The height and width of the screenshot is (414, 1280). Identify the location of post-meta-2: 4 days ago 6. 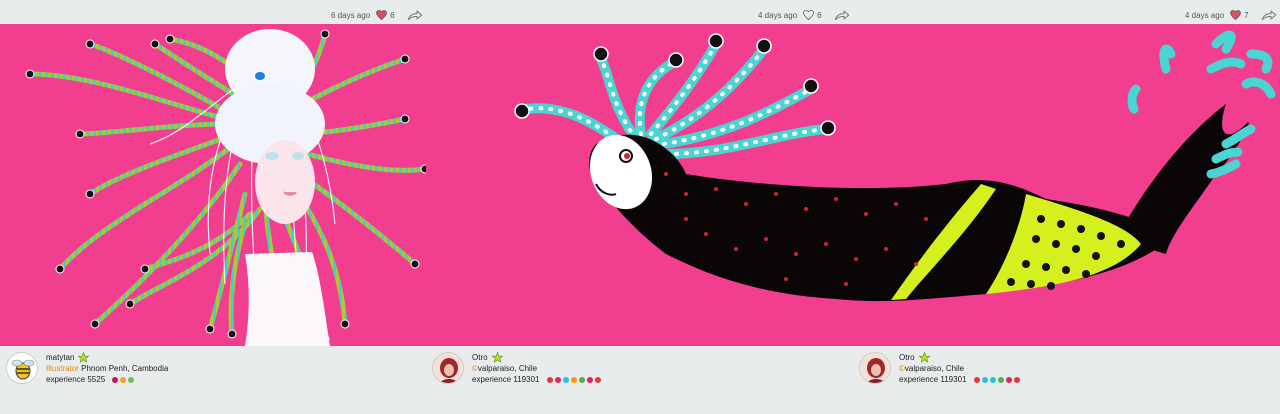
(804, 15).